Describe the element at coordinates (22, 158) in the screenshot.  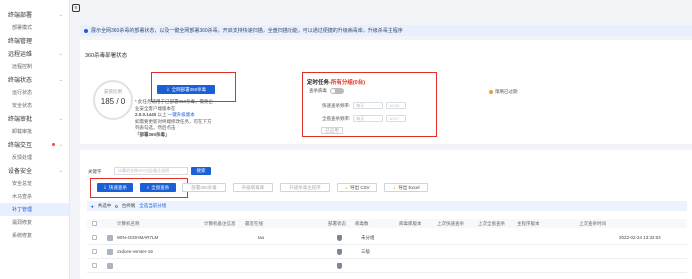
I see `sidebar-item-label: 反馈处理` at that location.